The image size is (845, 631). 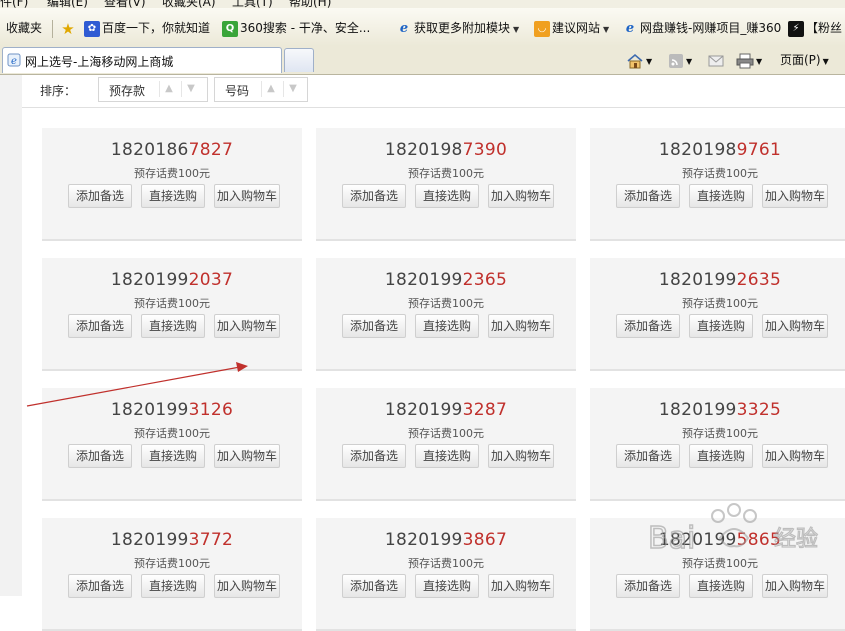 I want to click on home-button: ▼, so click(x=639, y=60).